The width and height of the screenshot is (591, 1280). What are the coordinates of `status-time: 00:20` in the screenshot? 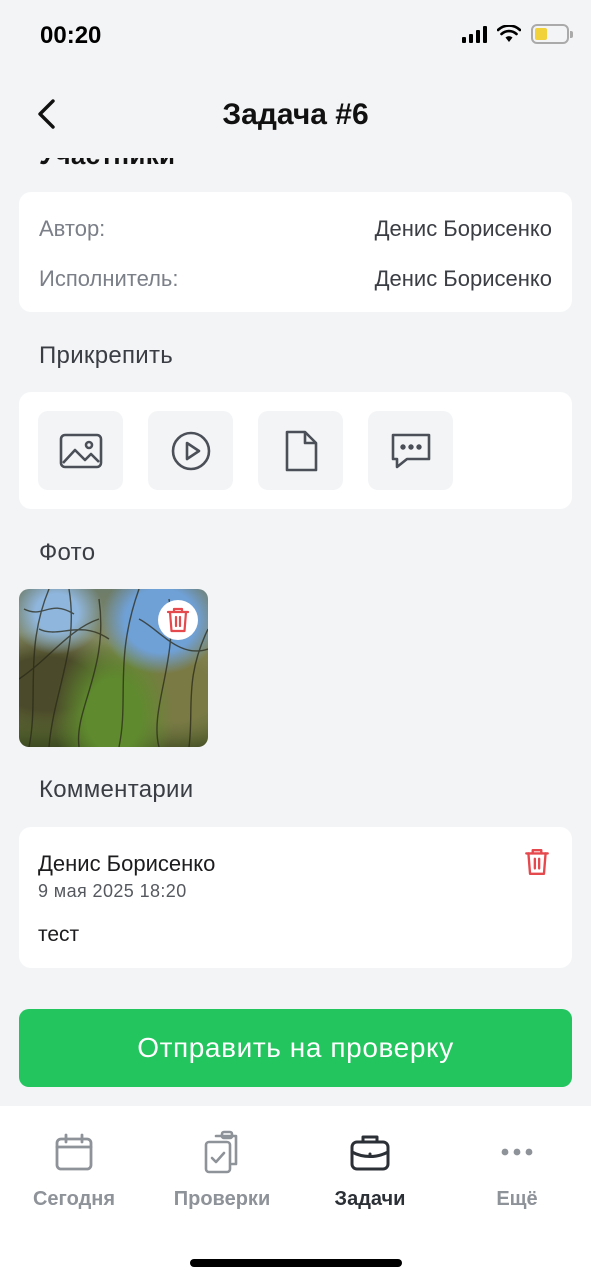 It's located at (71, 35).